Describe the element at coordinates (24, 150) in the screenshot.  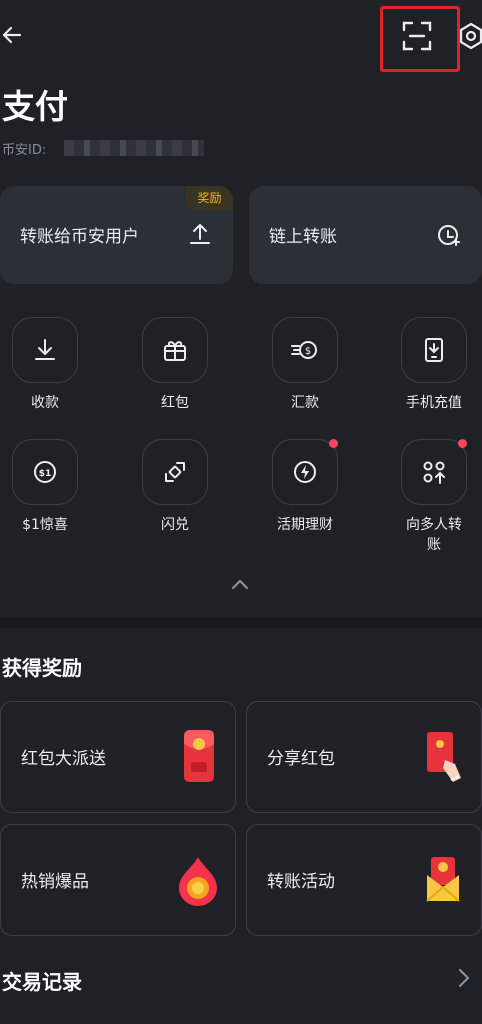
I see `uid-label: 币安ID:` at that location.